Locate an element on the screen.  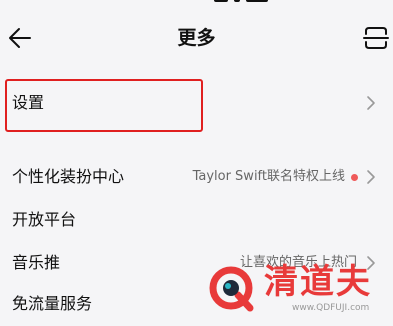
menu-item-personalize: 个性化装扮中心 Taylor Swift联名特权上线 is located at coordinates (196, 177).